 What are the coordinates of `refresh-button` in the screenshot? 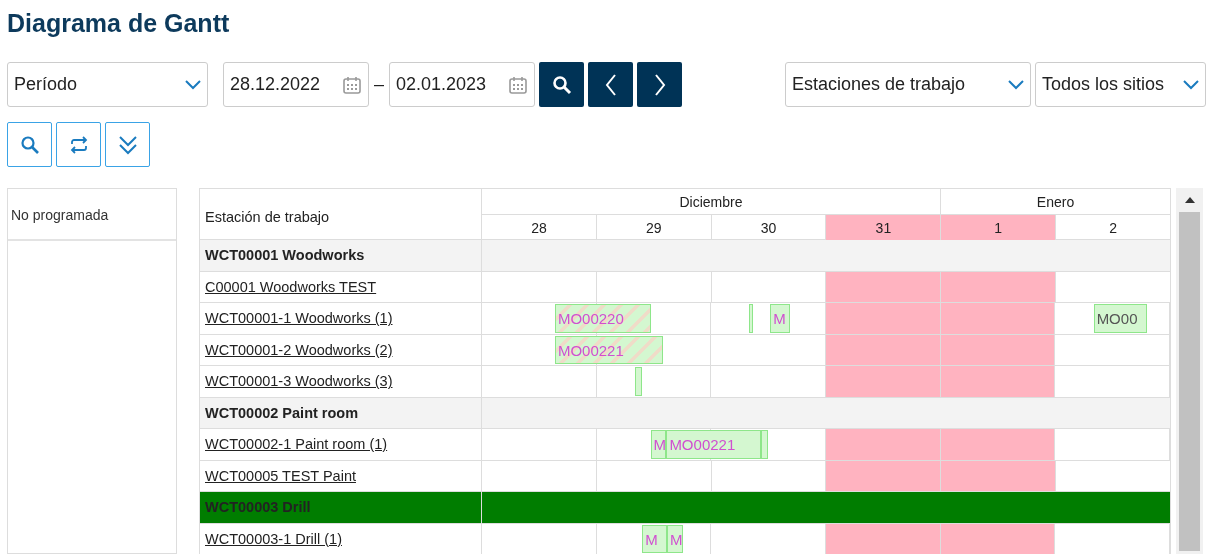 It's located at (78, 144).